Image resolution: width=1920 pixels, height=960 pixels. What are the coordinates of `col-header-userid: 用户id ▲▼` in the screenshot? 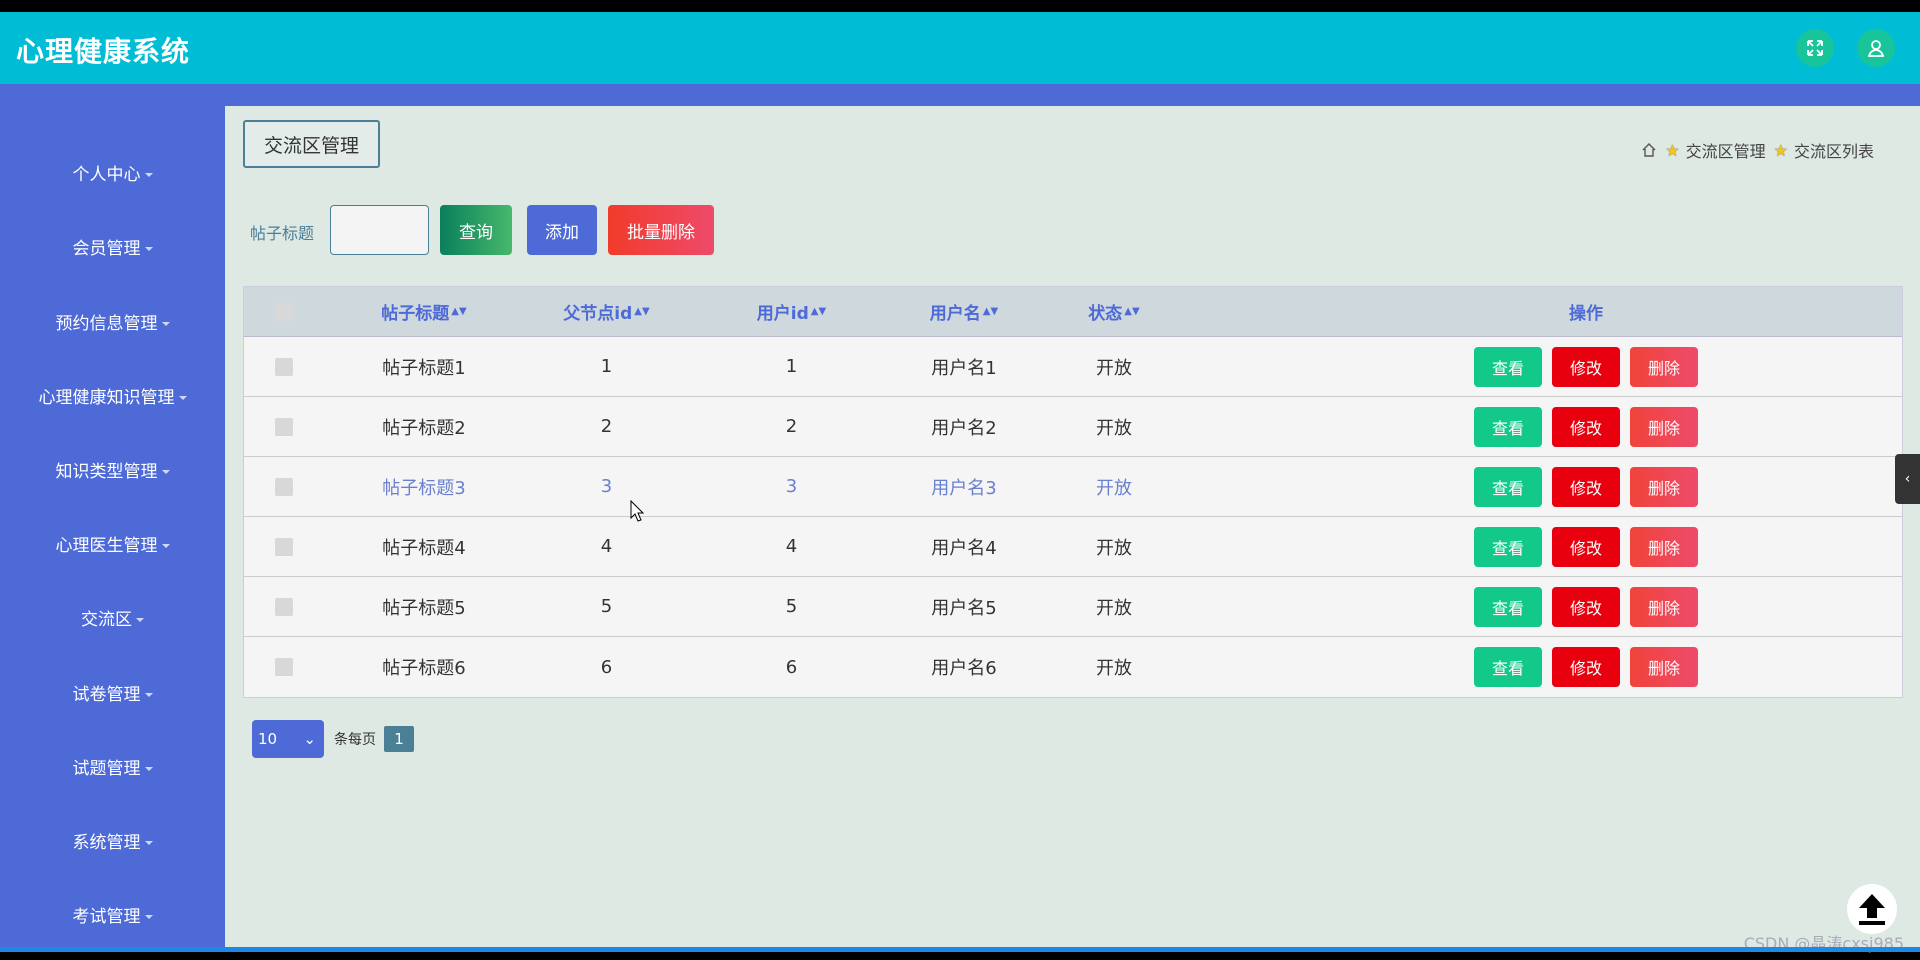 It's located at (791, 311).